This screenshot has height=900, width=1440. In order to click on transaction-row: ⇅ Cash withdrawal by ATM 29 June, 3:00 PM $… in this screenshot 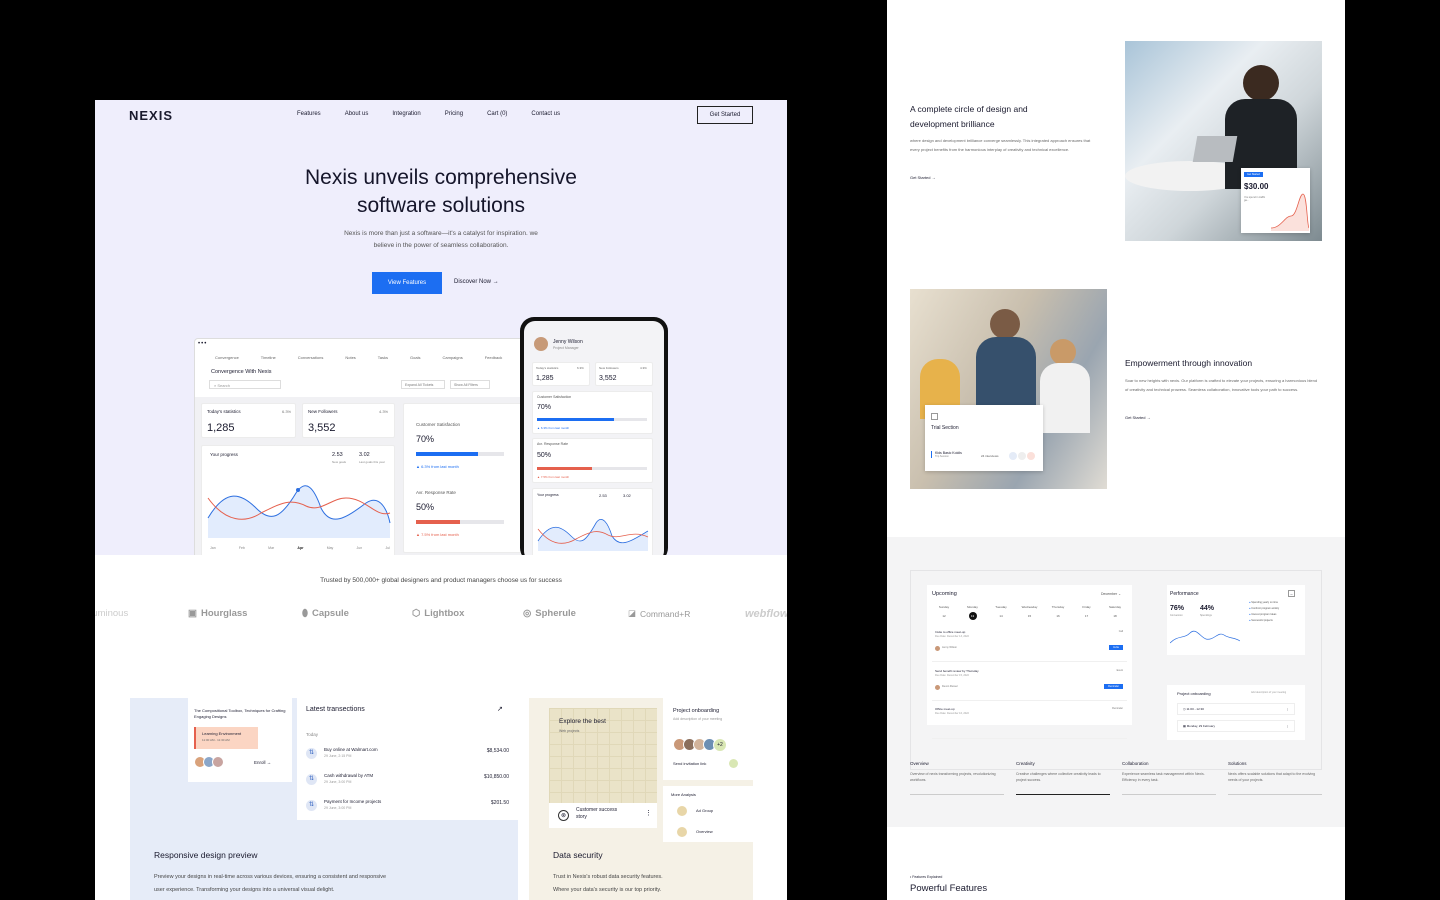, I will do `click(407, 781)`.